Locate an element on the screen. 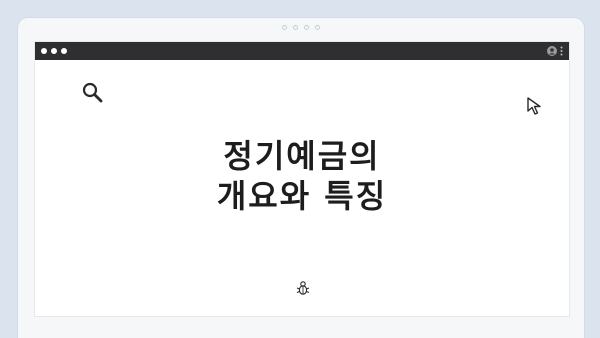 This screenshot has height=338, width=600. bug-icon is located at coordinates (303, 288).